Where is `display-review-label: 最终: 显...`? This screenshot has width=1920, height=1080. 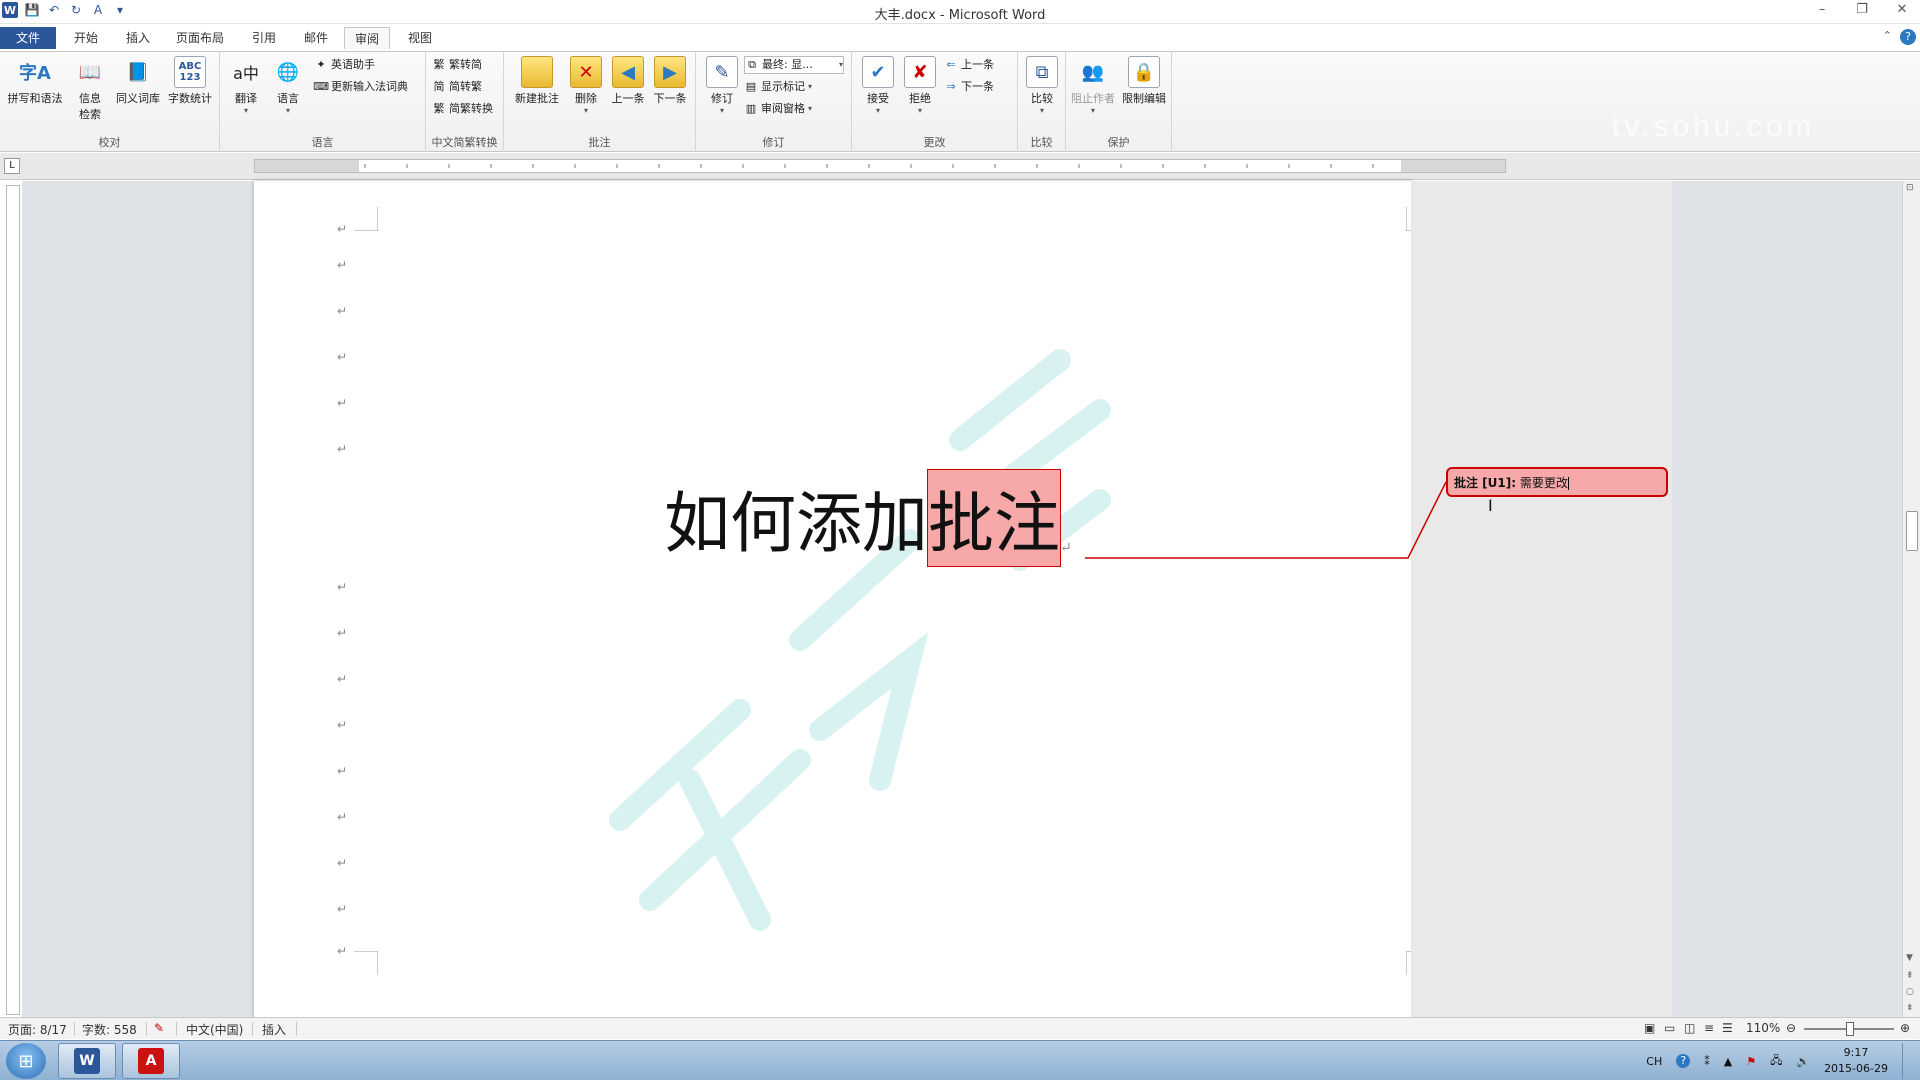
display-review-label: 最终: 显... is located at coordinates (787, 64).